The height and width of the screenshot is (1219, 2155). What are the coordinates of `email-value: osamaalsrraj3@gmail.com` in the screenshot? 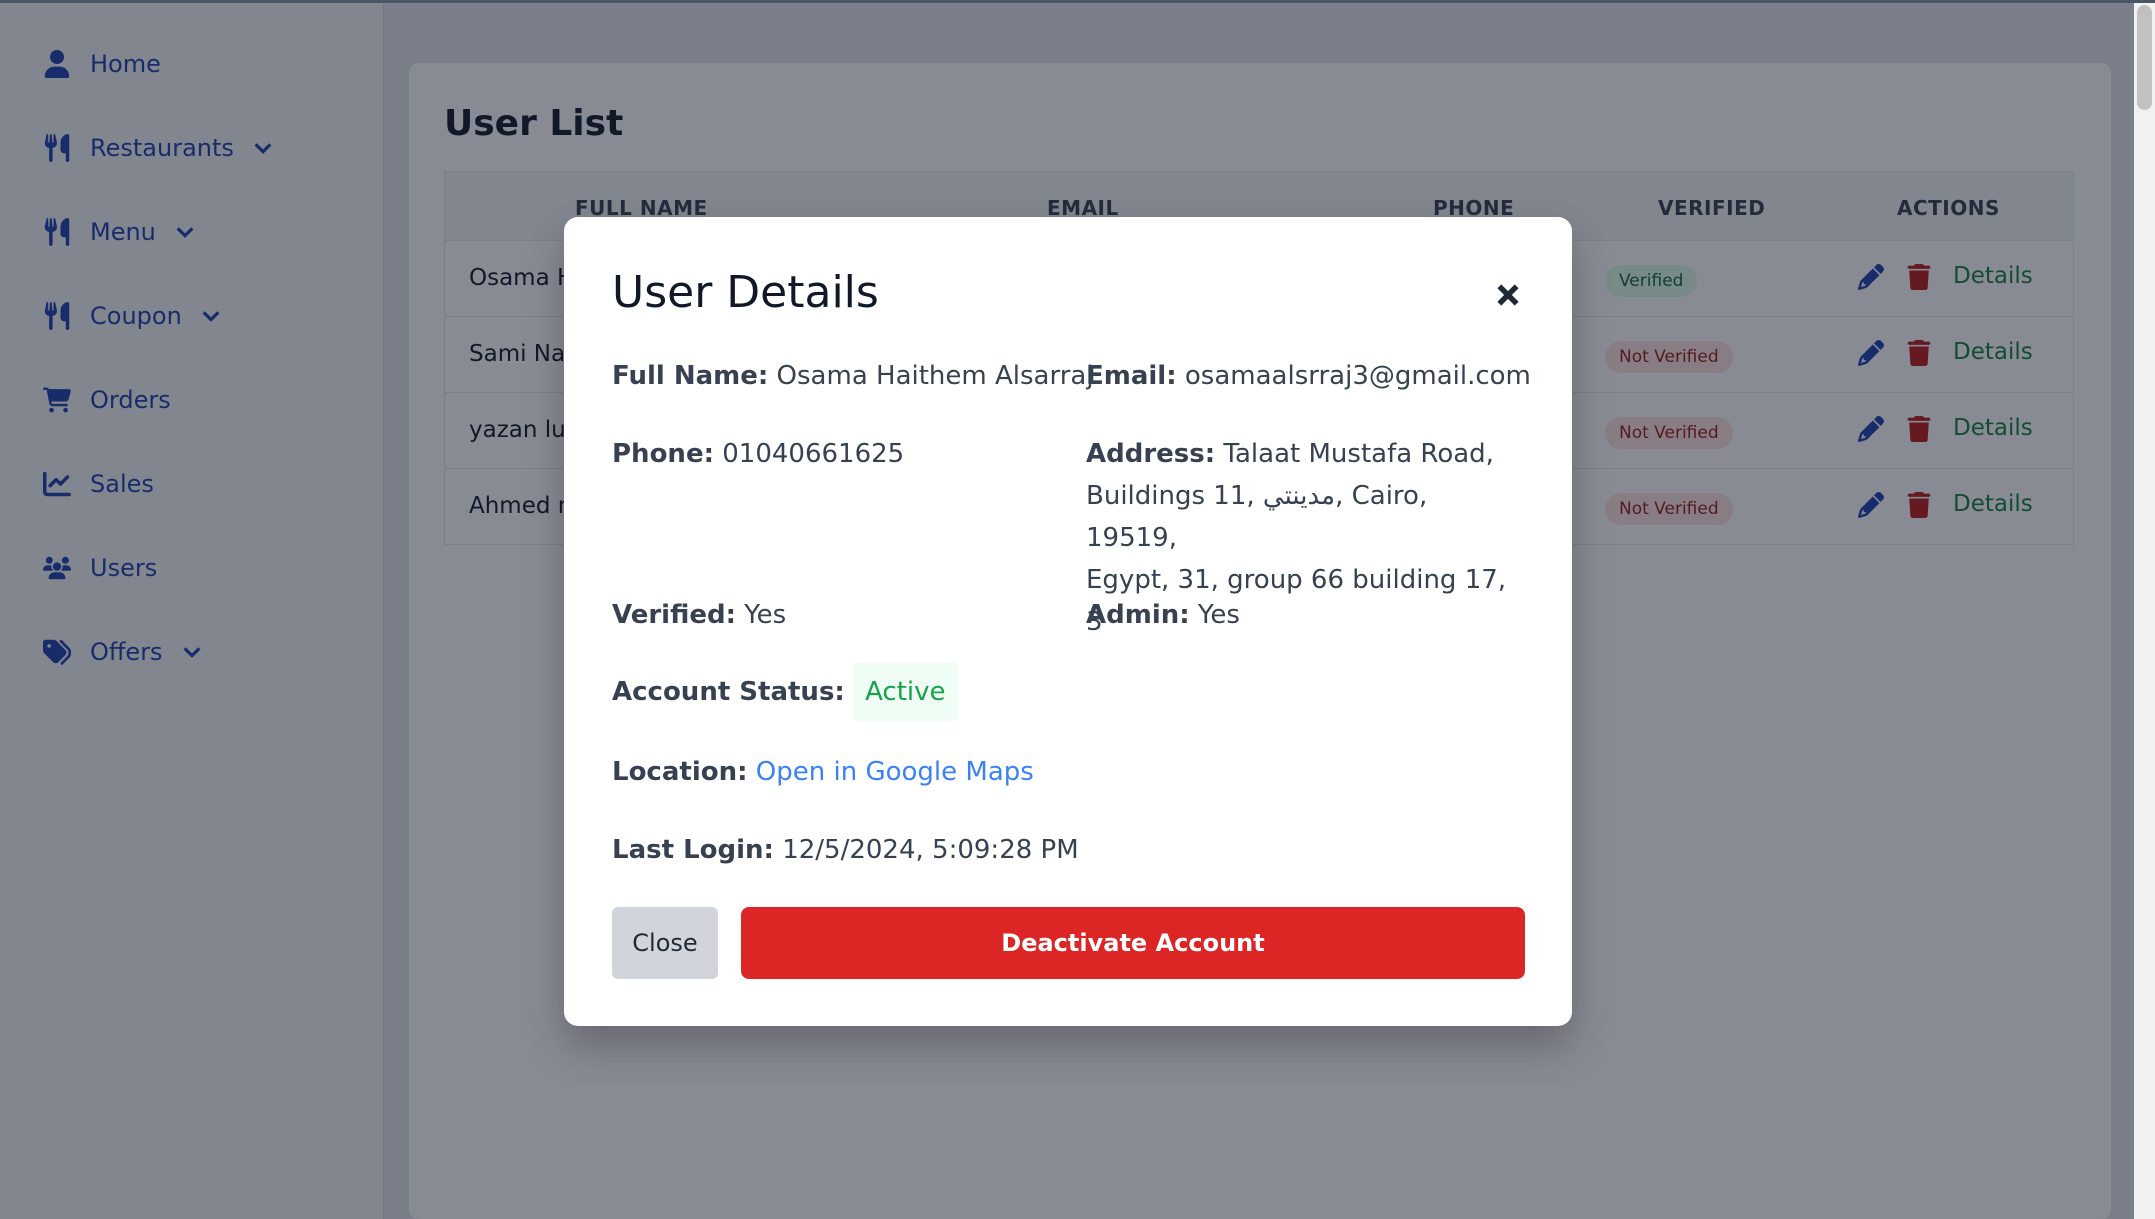 It's located at (1357, 376).